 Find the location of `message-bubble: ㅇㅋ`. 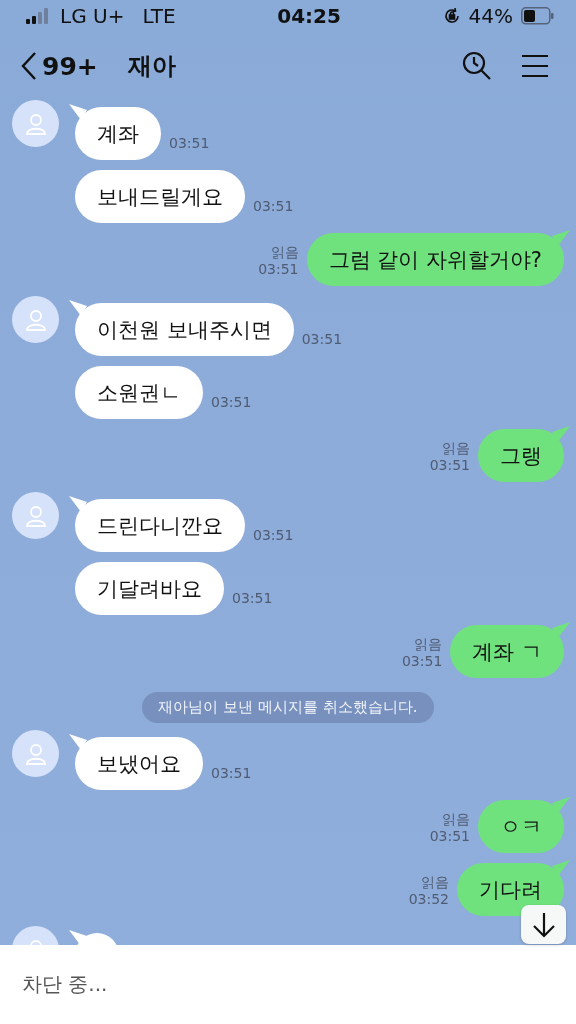

message-bubble: ㅇㅋ is located at coordinates (521, 826).